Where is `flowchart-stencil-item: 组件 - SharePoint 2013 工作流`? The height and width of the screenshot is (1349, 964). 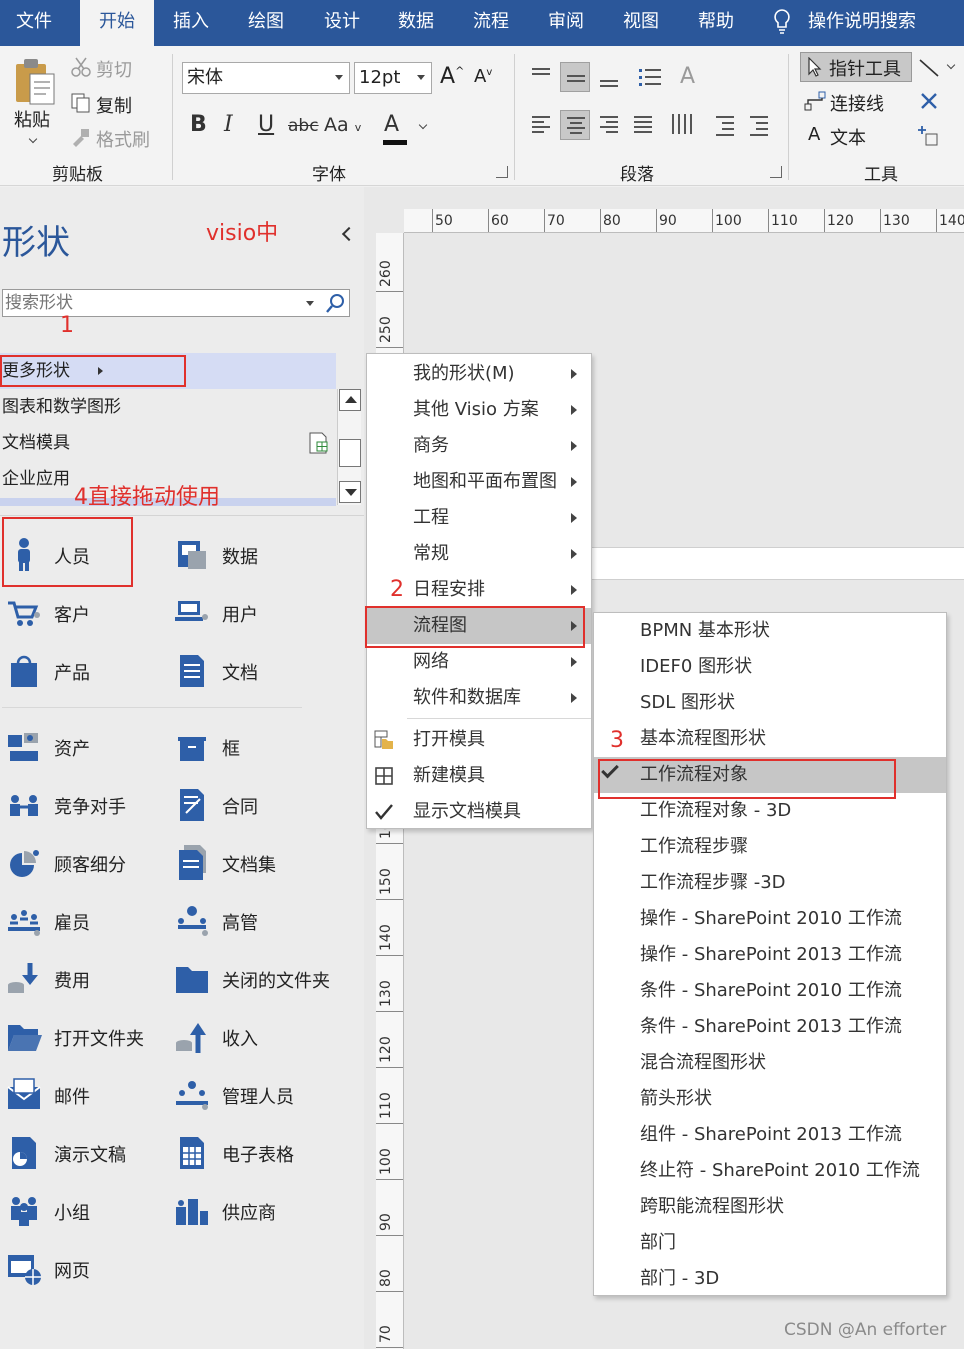 flowchart-stencil-item: 组件 - SharePoint 2013 工作流 is located at coordinates (770, 1135).